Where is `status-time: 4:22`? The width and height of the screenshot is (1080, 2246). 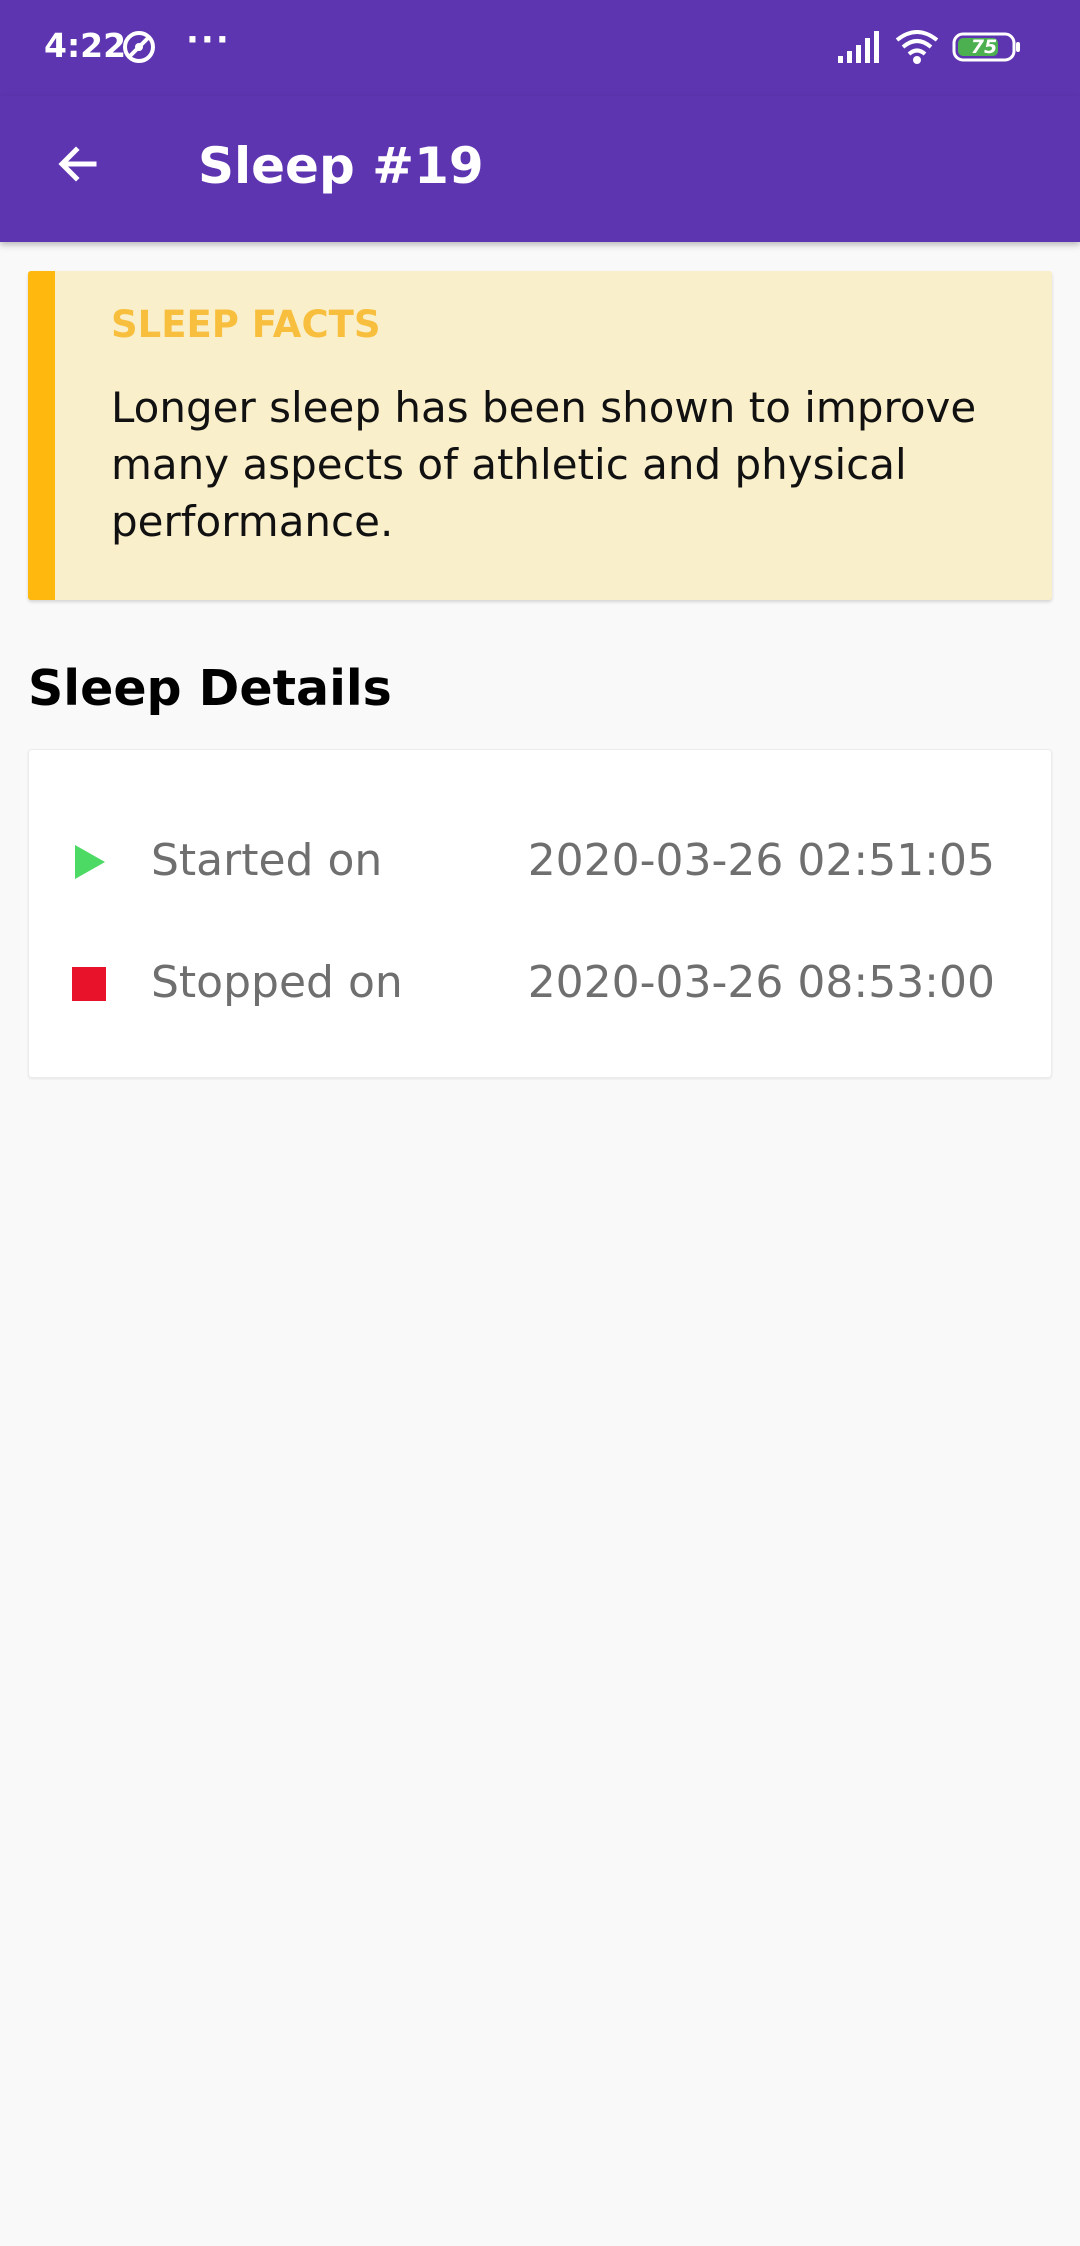
status-time: 4:22 is located at coordinates (85, 45).